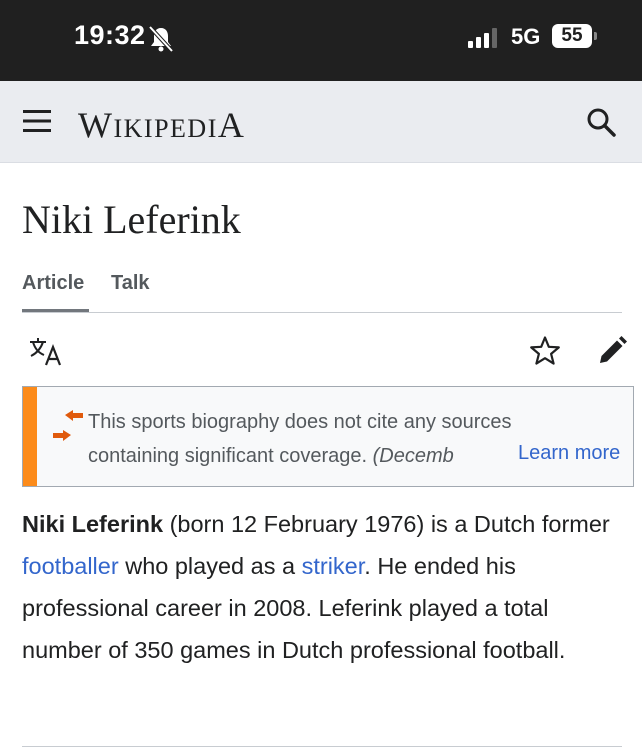 The width and height of the screenshot is (642, 751). What do you see at coordinates (595, 36) in the screenshot?
I see `battery-tip` at bounding box center [595, 36].